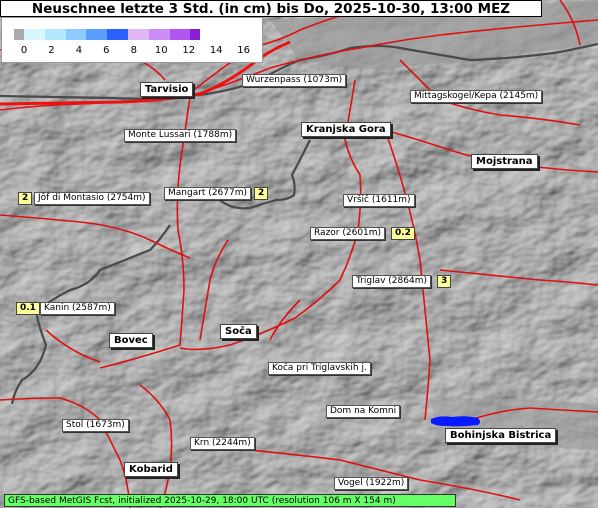 The image size is (598, 508). What do you see at coordinates (444, 281) in the screenshot?
I see `snow-value-triglav: 3` at bounding box center [444, 281].